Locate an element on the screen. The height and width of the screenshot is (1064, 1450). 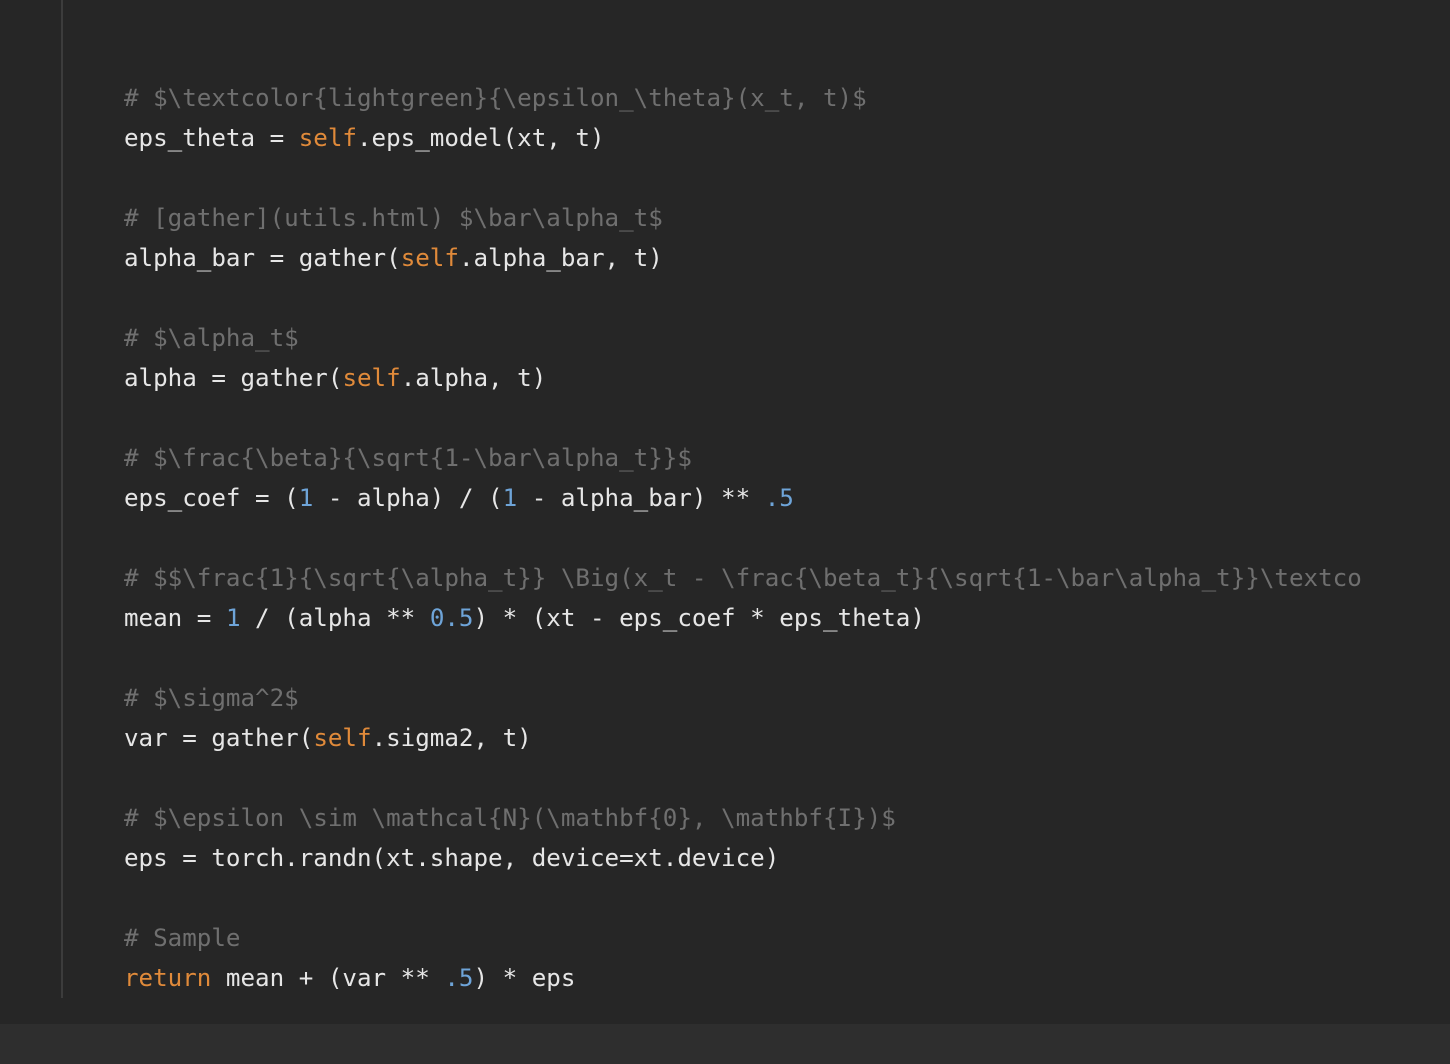
code-token: .eps_model(xt, t) is located at coordinates (481, 138).